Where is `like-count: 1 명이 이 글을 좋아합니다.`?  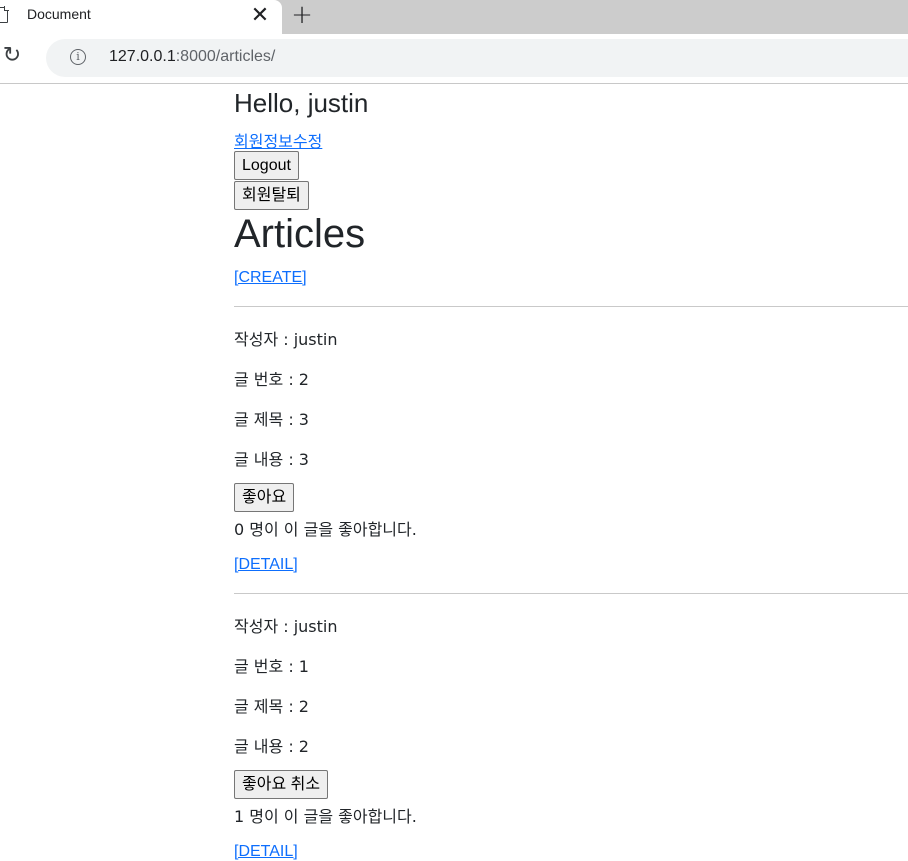 like-count: 1 명이 이 글을 좋아합니다. is located at coordinates (325, 816).